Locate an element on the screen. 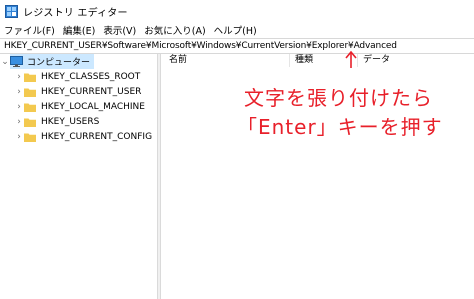 The image size is (474, 299). tree-item-hklm: › HKEY_LOCAL_MACHINE is located at coordinates (79, 106).